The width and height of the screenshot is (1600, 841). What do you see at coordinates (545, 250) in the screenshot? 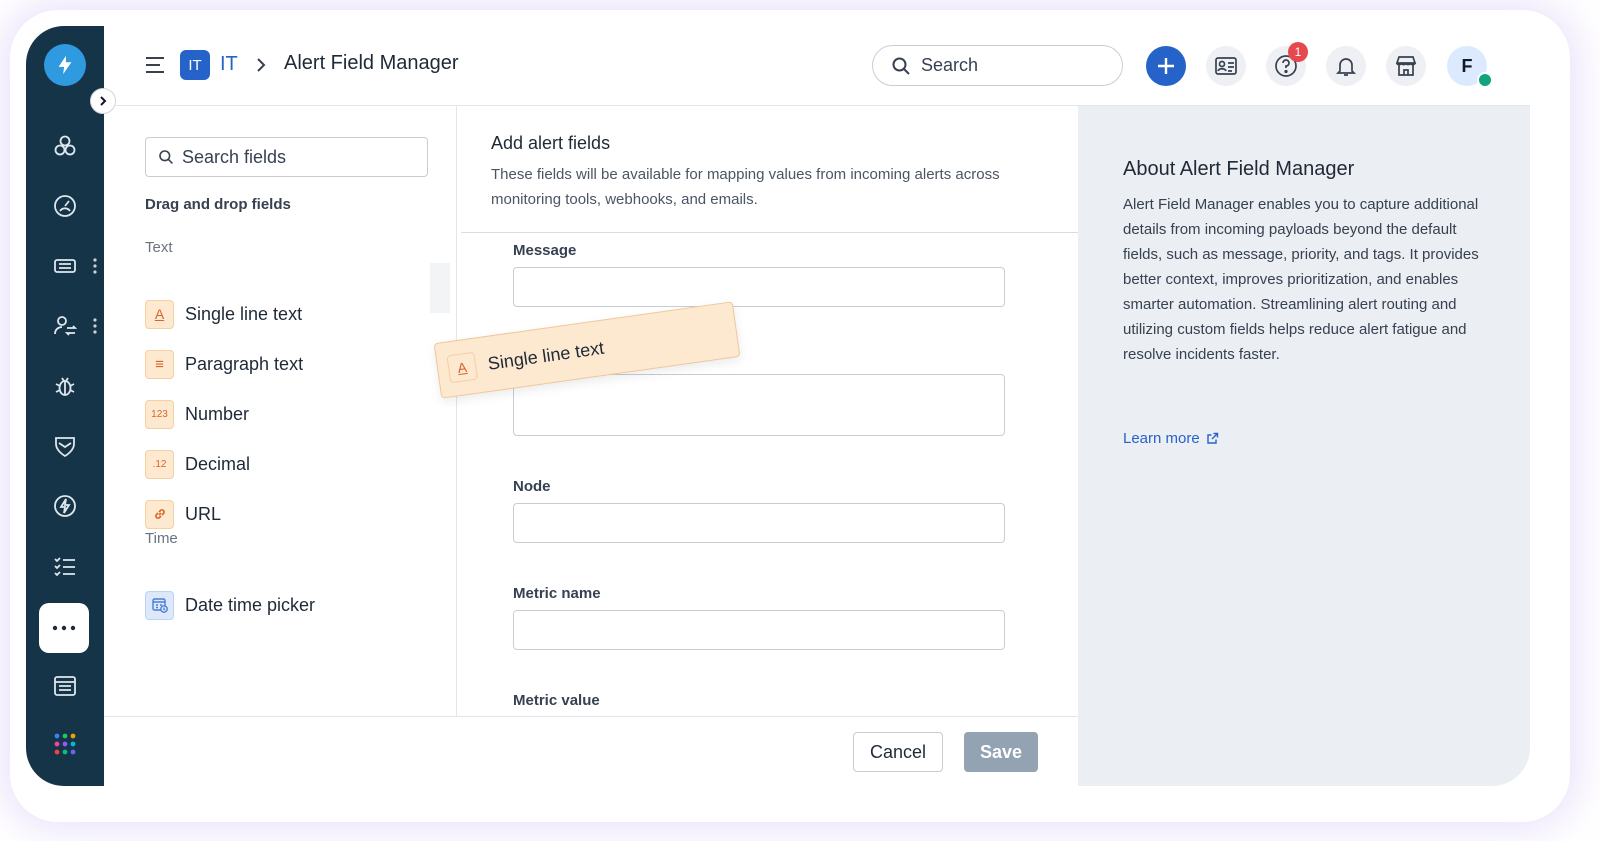
I see `field-label-message: Message` at bounding box center [545, 250].